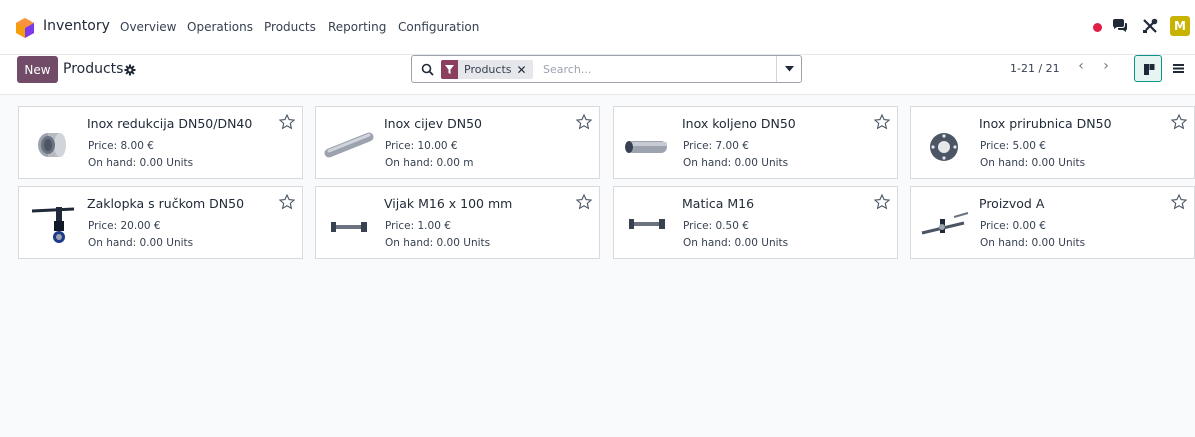 The width and height of the screenshot is (1195, 437). Describe the element at coordinates (421, 146) in the screenshot. I see `product-price: Price: 10.00 €` at that location.